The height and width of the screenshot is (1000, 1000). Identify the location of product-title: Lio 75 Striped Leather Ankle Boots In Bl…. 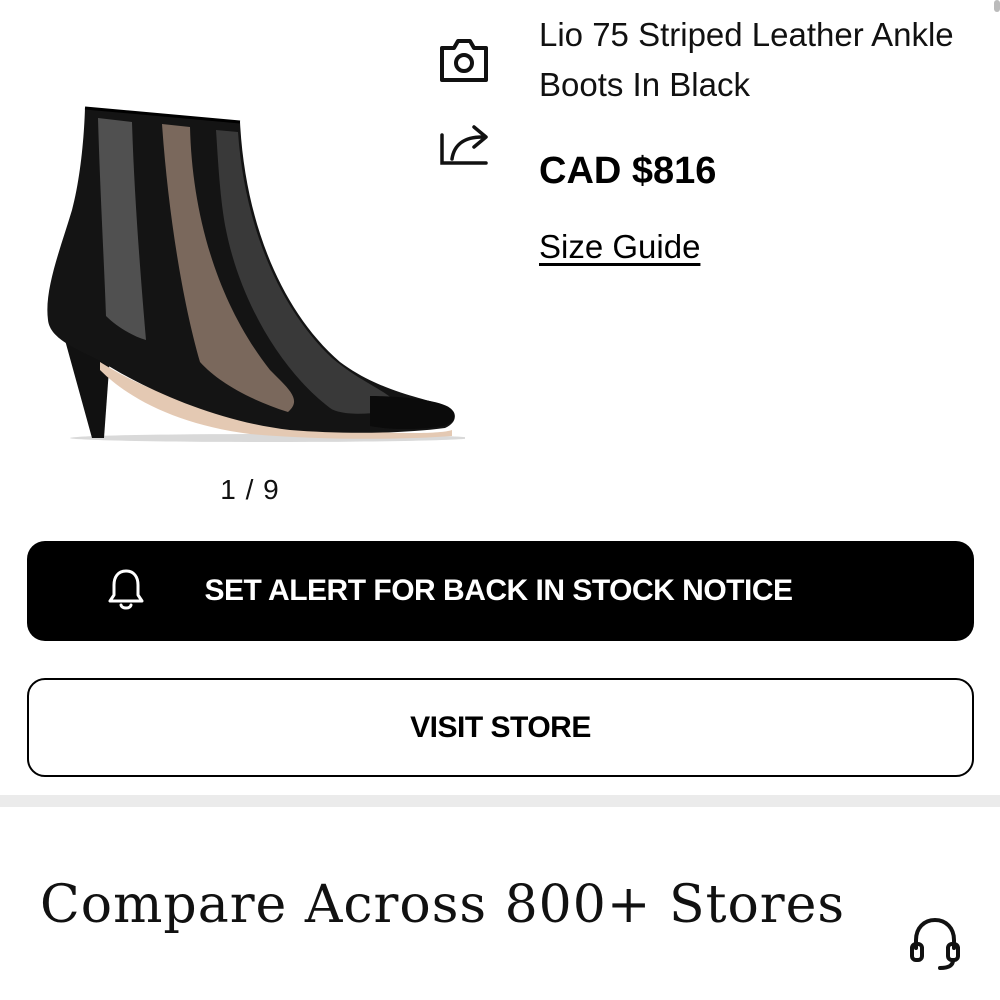
(746, 59).